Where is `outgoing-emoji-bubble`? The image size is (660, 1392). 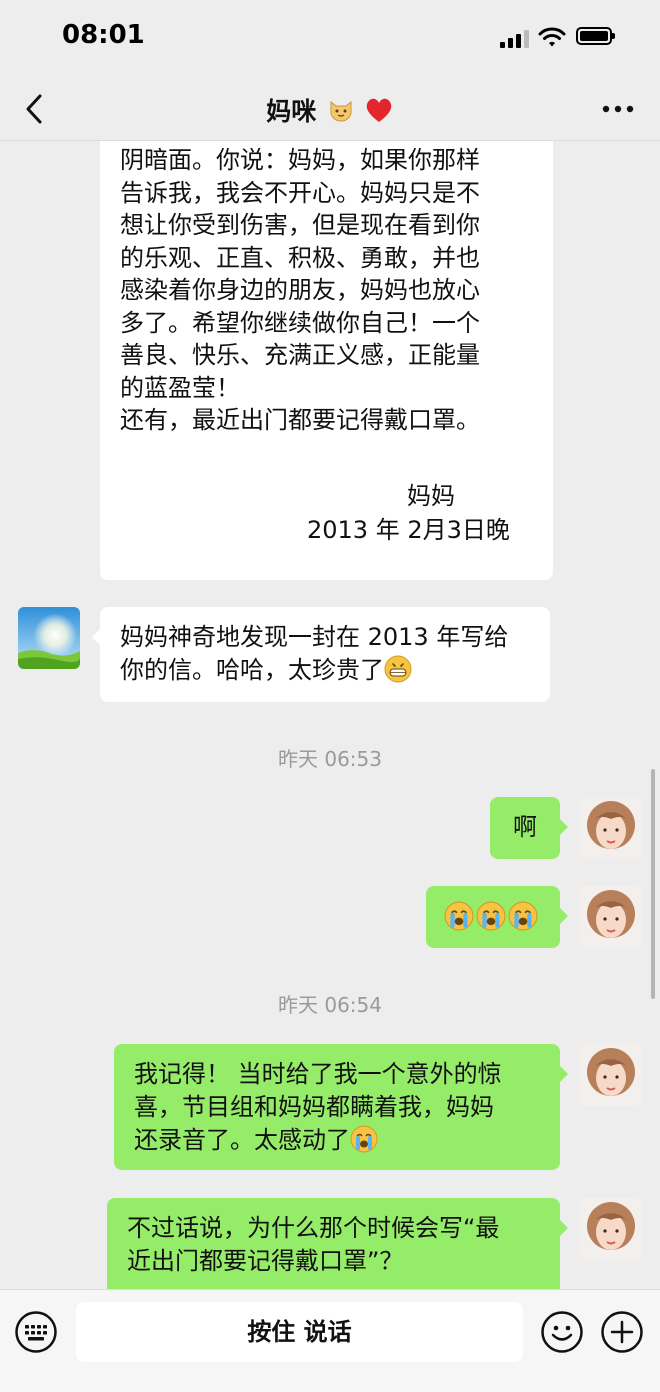 outgoing-emoji-bubble is located at coordinates (497, 917).